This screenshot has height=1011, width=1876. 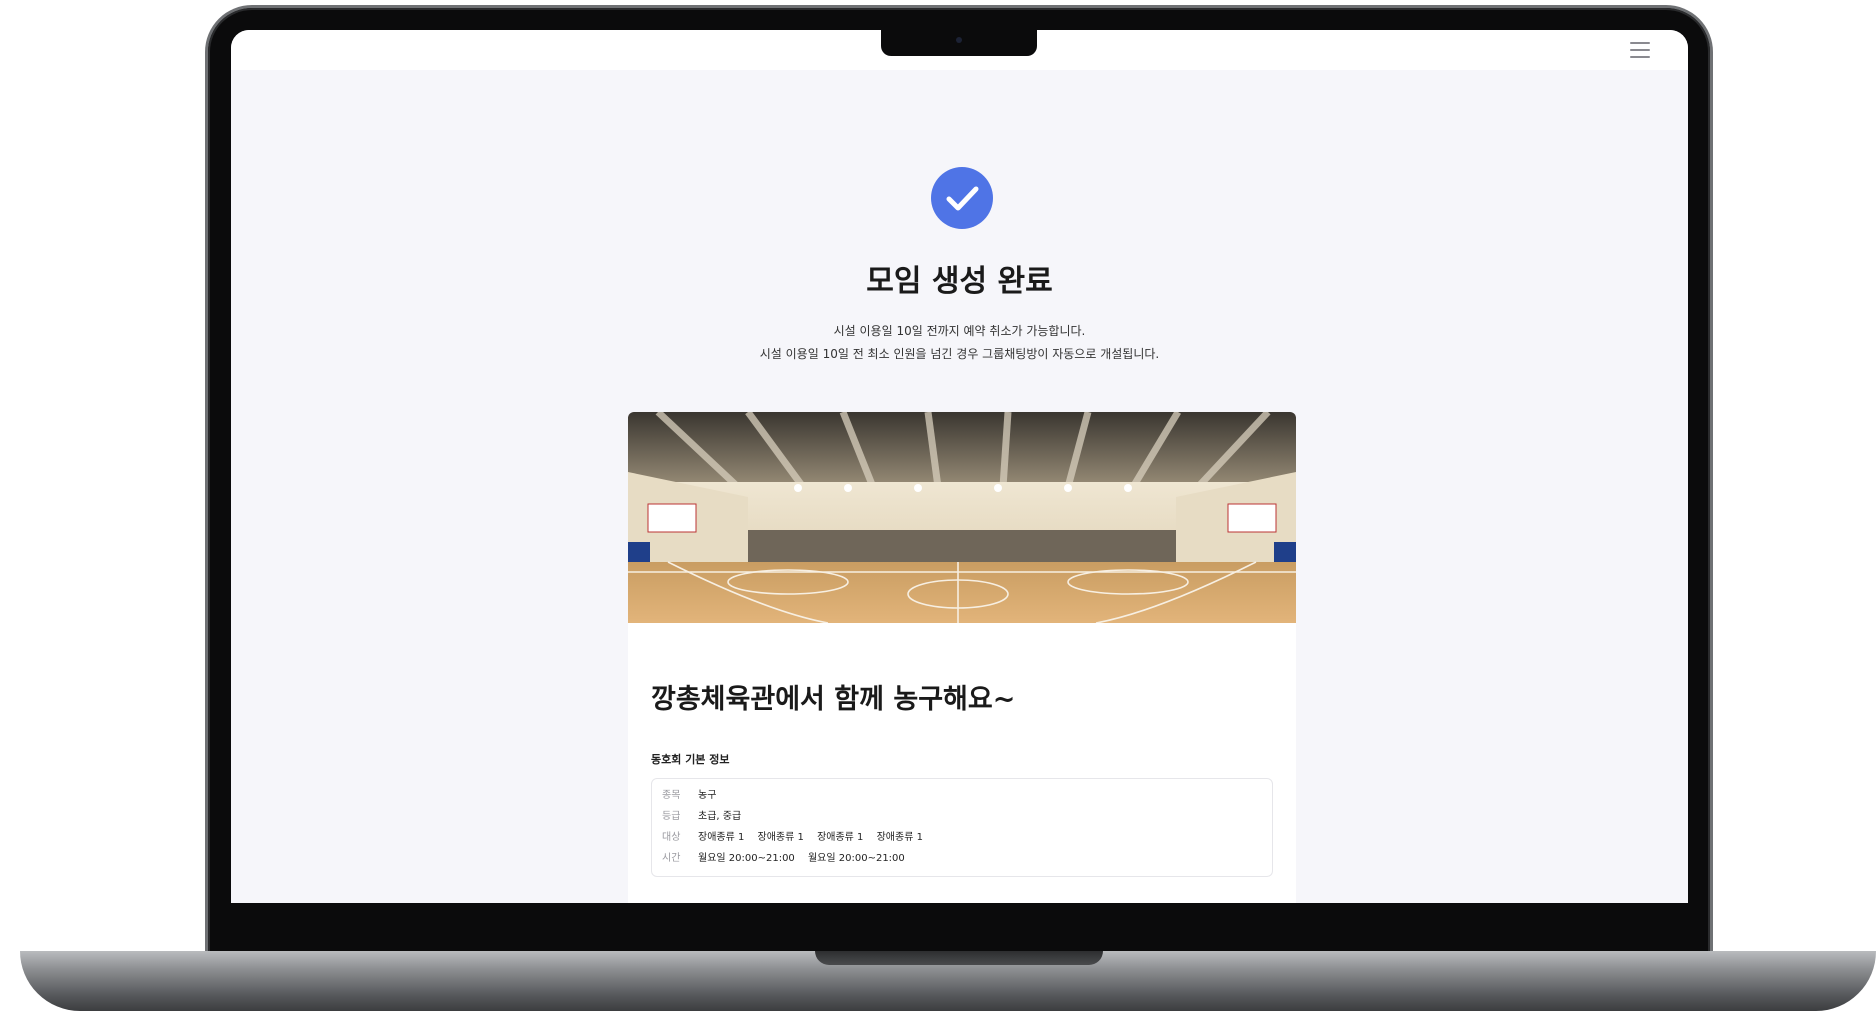 I want to click on info-value: 초급, 중급, so click(x=720, y=816).